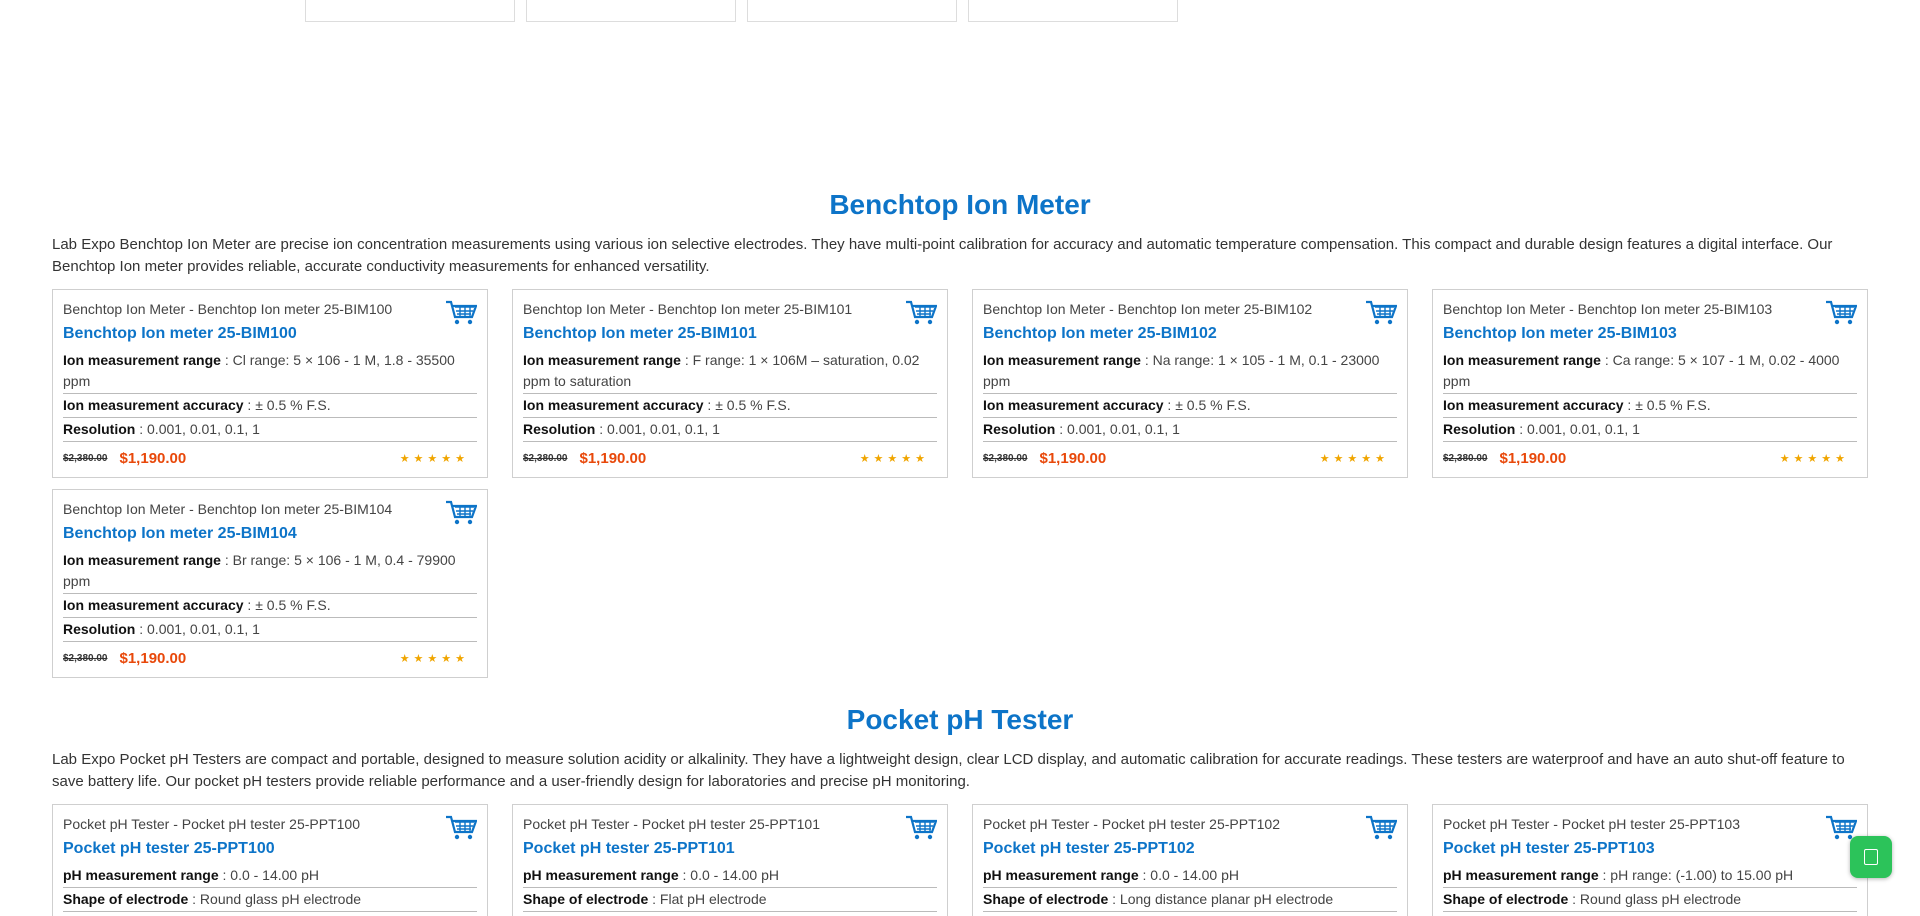  Describe the element at coordinates (270, 334) in the screenshot. I see `product-name-link: Benchtop Ion meter 25-BIM100` at that location.